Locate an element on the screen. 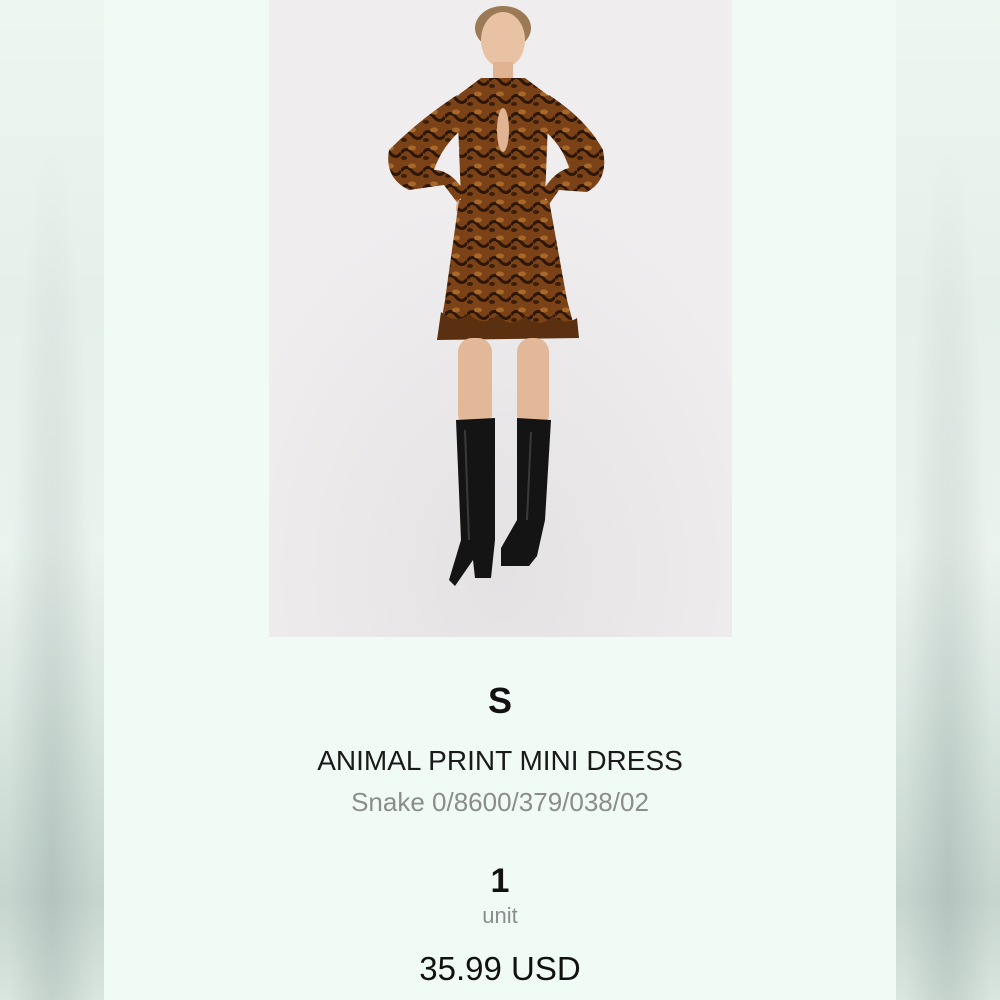 This screenshot has height=1000, width=1000. product-reference: Snake 0/8600/379/038/02 is located at coordinates (500, 802).